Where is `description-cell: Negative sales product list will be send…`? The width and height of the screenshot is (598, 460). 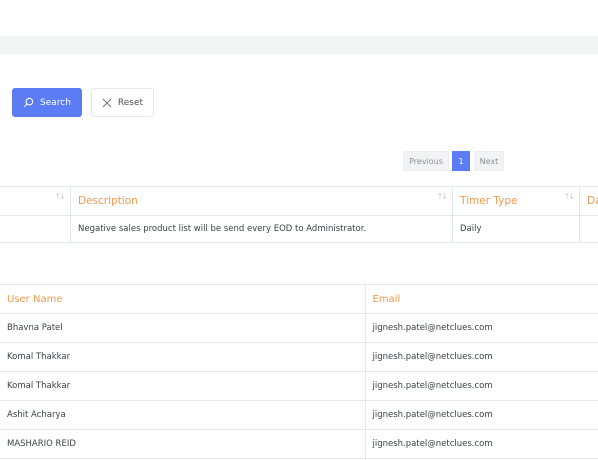
description-cell: Negative sales product list will be send… is located at coordinates (261, 229).